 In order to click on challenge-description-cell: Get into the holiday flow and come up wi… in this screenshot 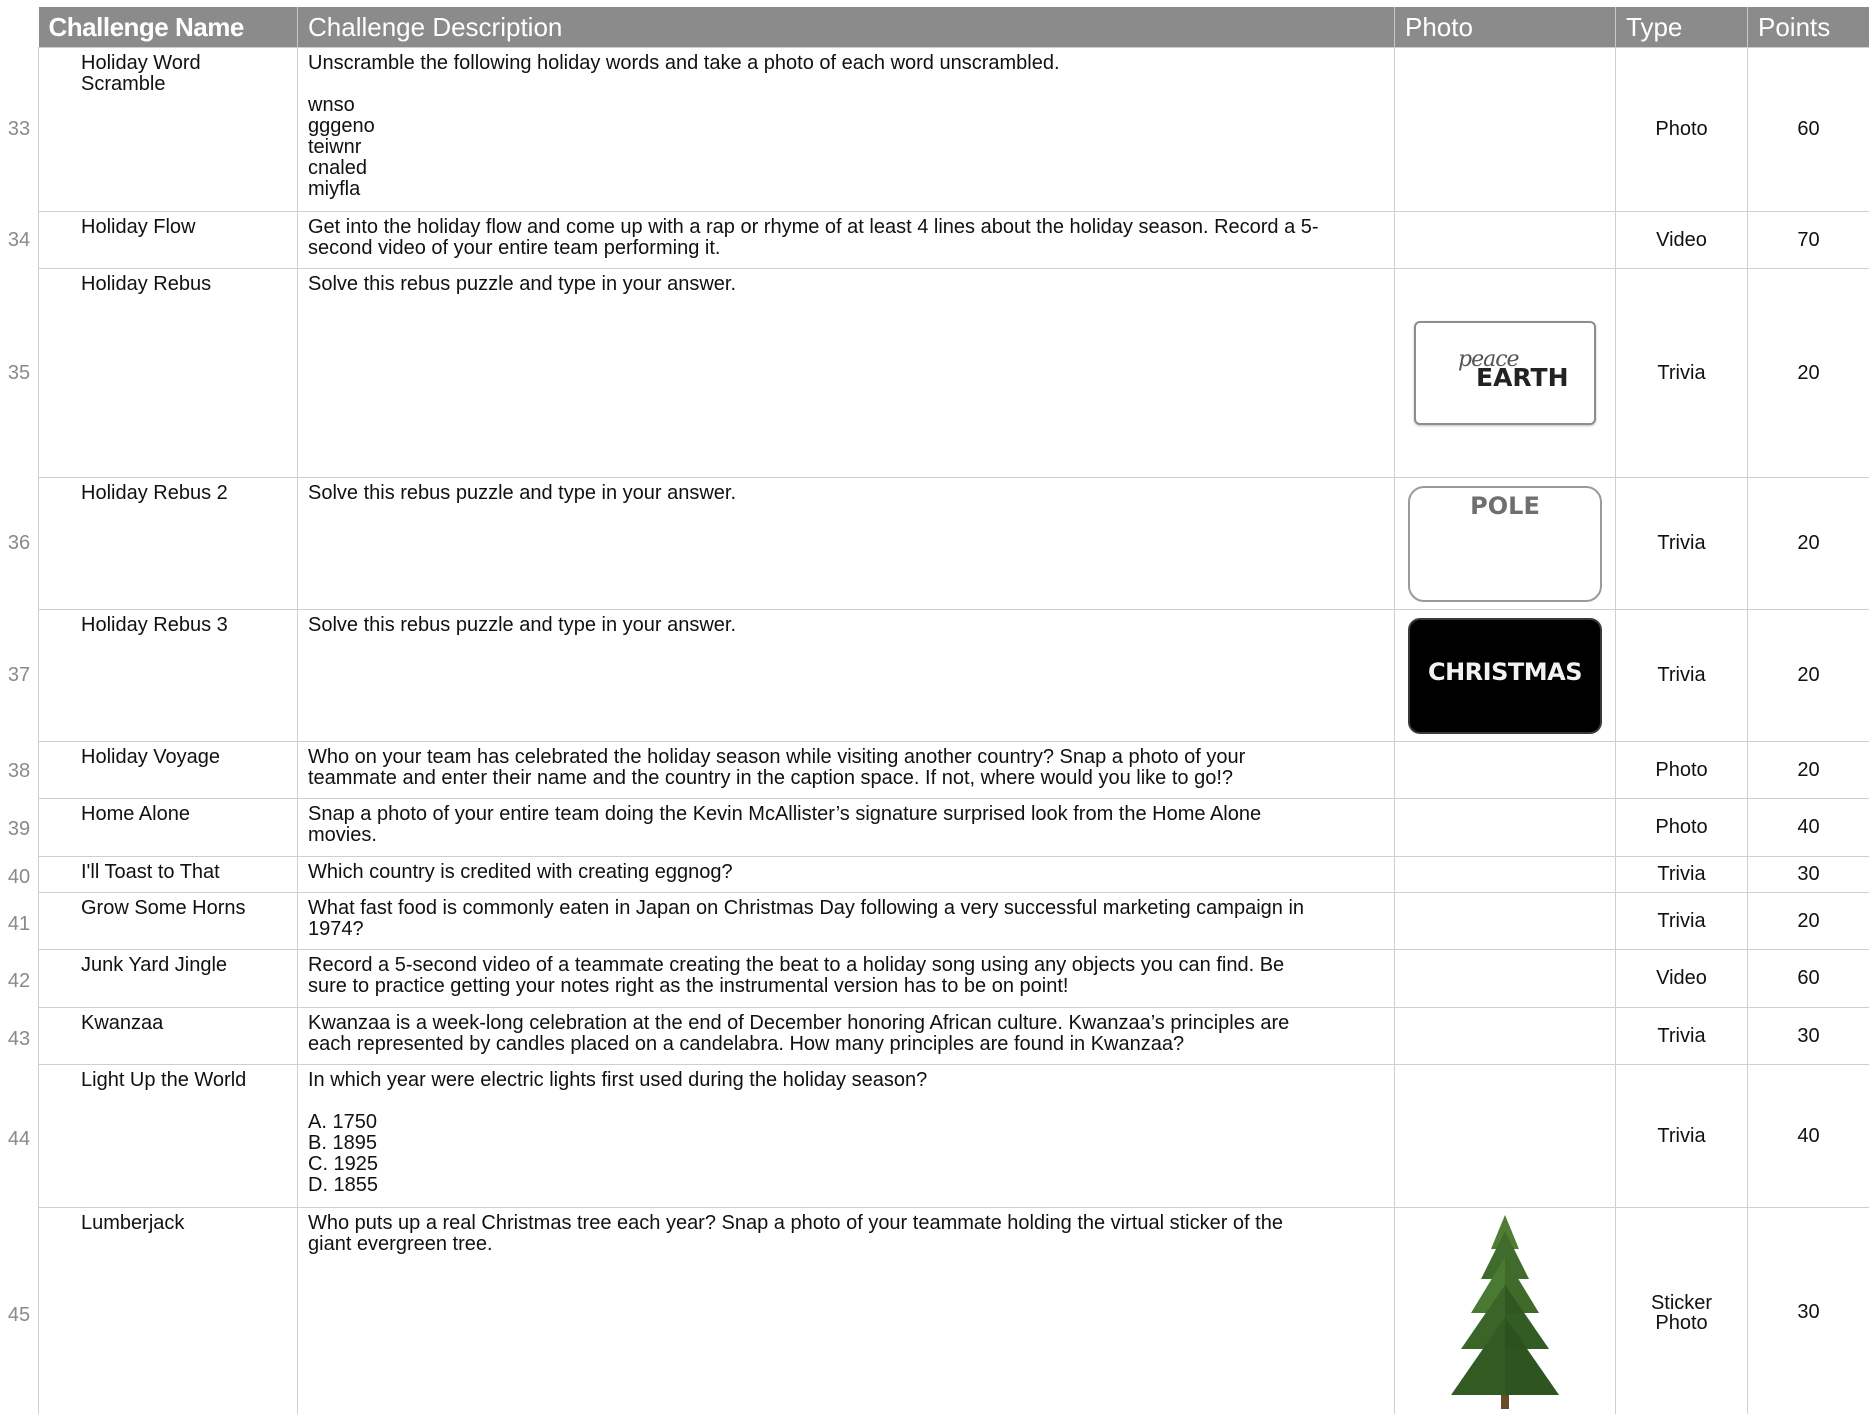, I will do `click(846, 240)`.